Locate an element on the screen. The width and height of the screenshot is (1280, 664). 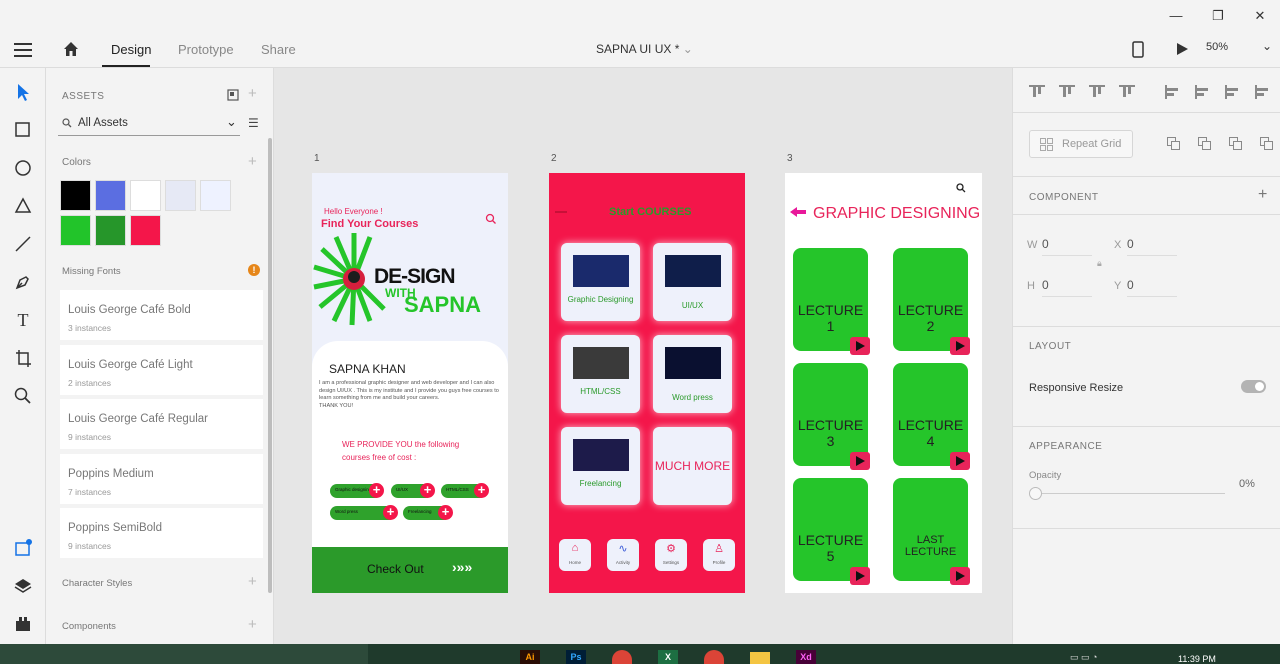
add-asset-icon: + is located at coordinates (252, 93).